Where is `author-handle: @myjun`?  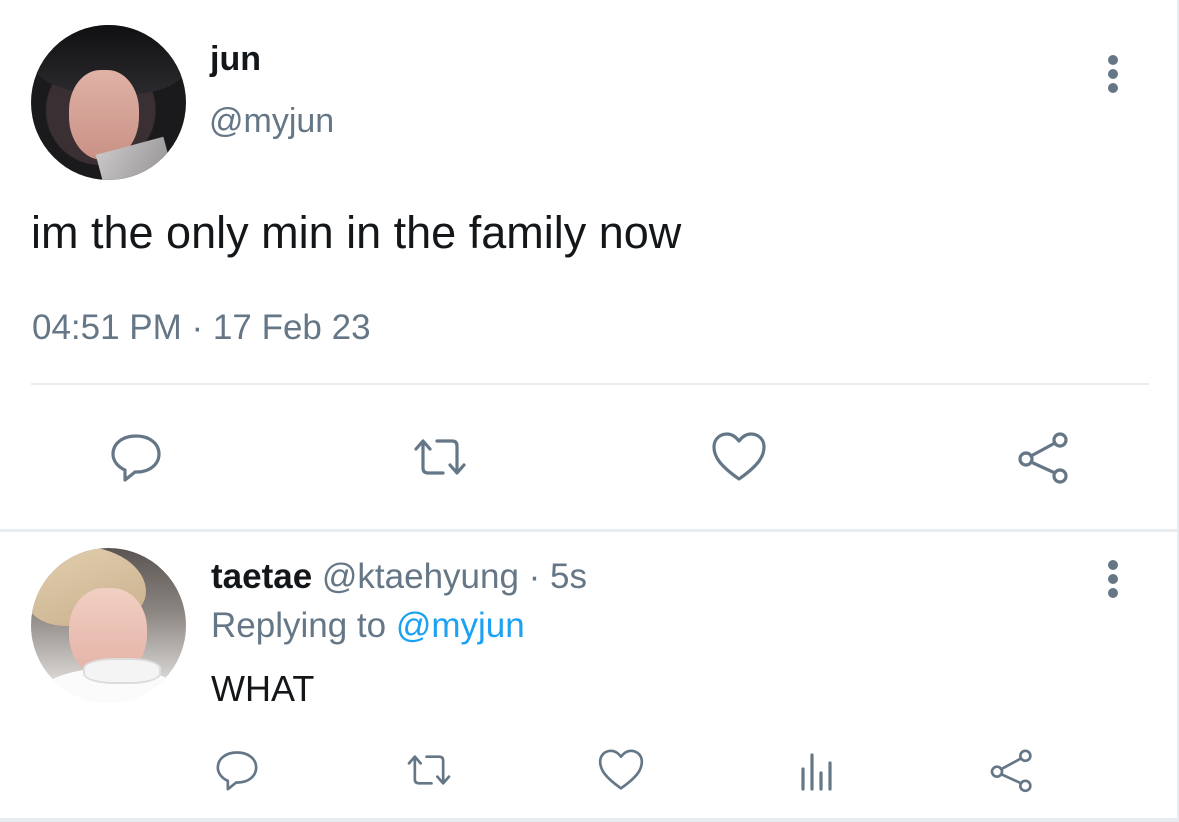 author-handle: @myjun is located at coordinates (271, 121).